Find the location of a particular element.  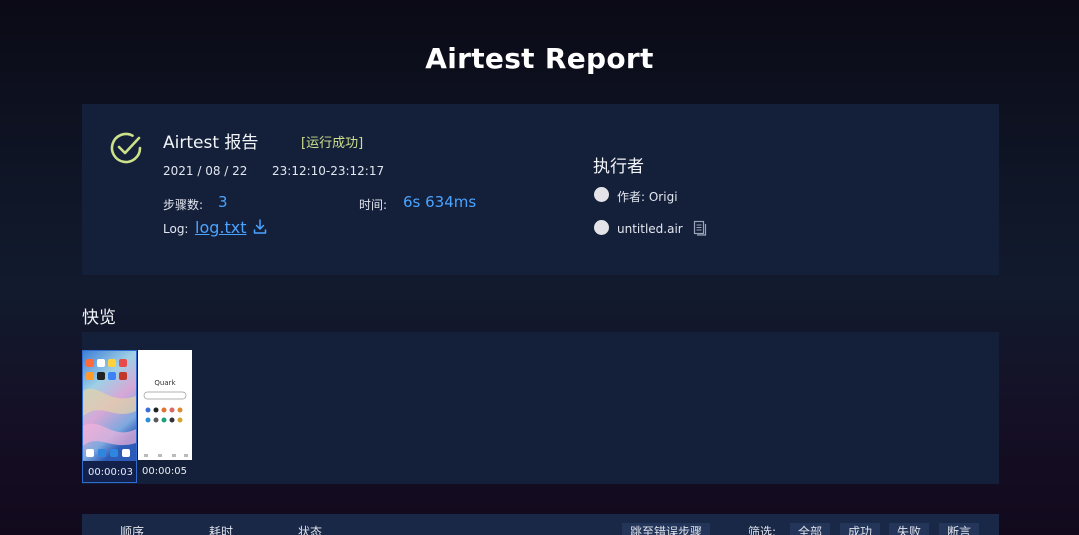

quark-logo-text: Quark is located at coordinates (165, 383).